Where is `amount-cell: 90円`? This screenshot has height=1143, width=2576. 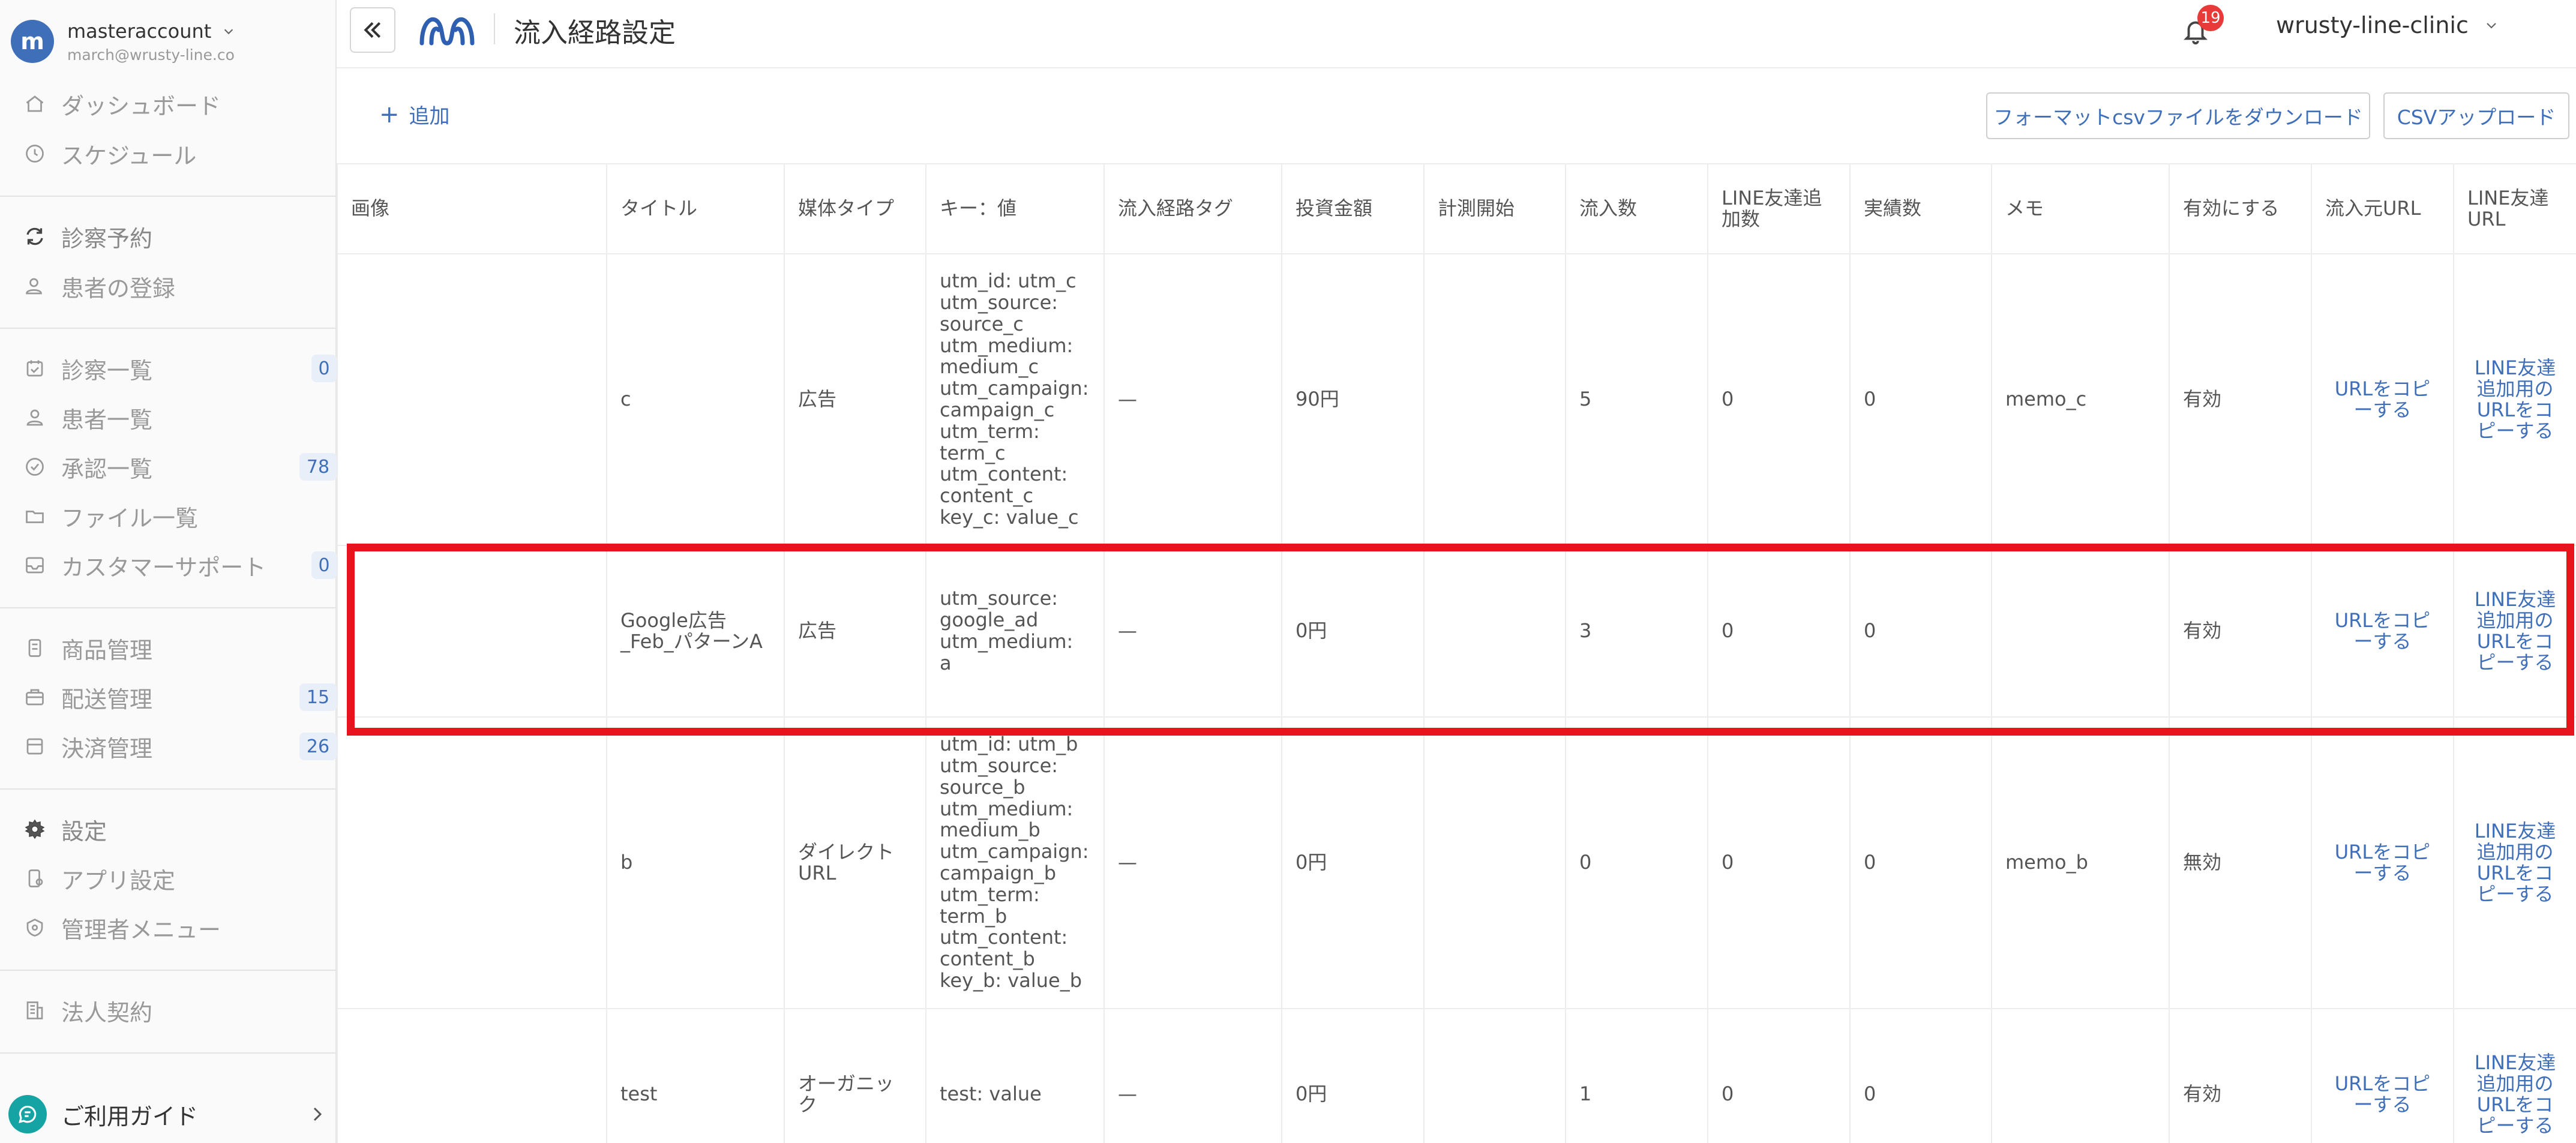
amount-cell: 90円 is located at coordinates (1353, 399).